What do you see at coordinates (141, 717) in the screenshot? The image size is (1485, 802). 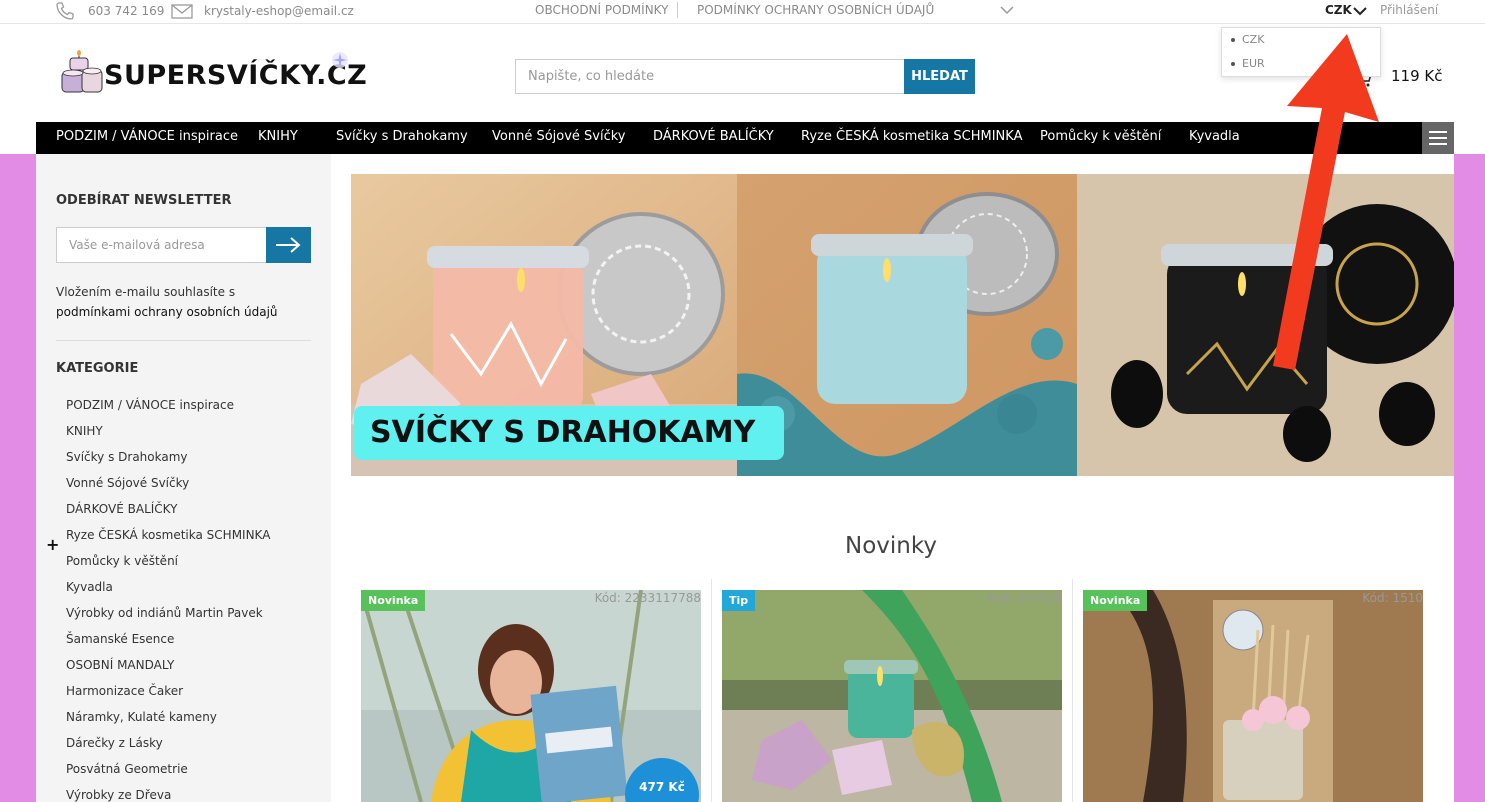 I see `category-item: Náramky, Kulaté kameny` at bounding box center [141, 717].